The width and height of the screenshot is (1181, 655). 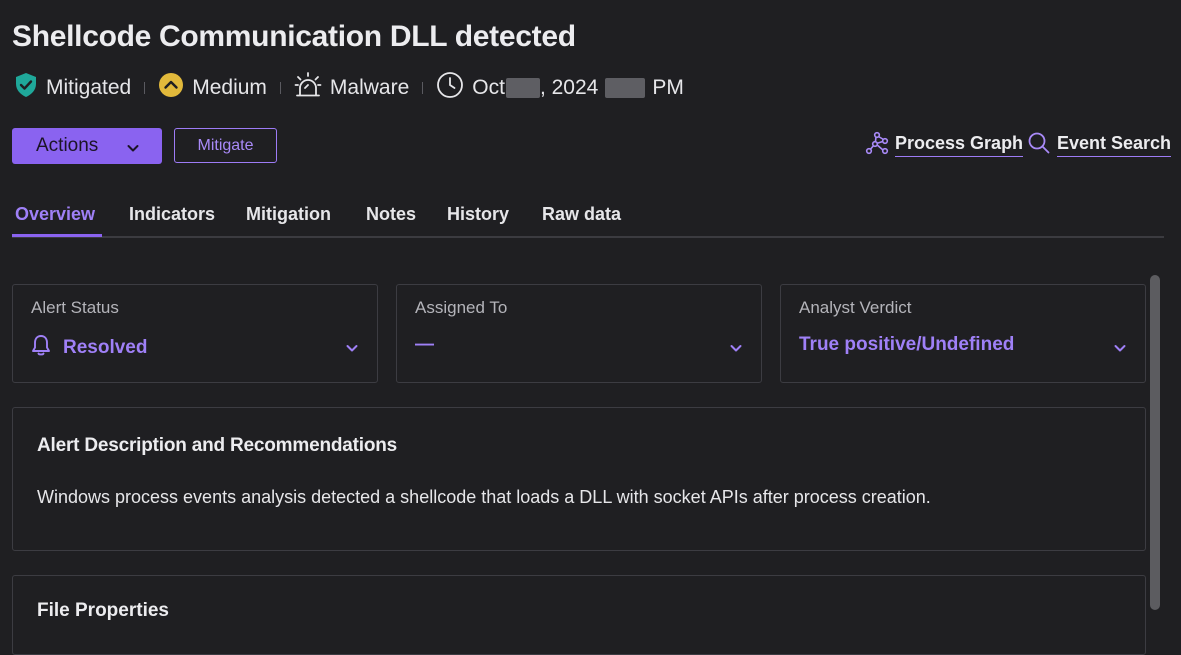 What do you see at coordinates (579, 333) in the screenshot?
I see `assigned-to-dropdown: Assigned To —` at bounding box center [579, 333].